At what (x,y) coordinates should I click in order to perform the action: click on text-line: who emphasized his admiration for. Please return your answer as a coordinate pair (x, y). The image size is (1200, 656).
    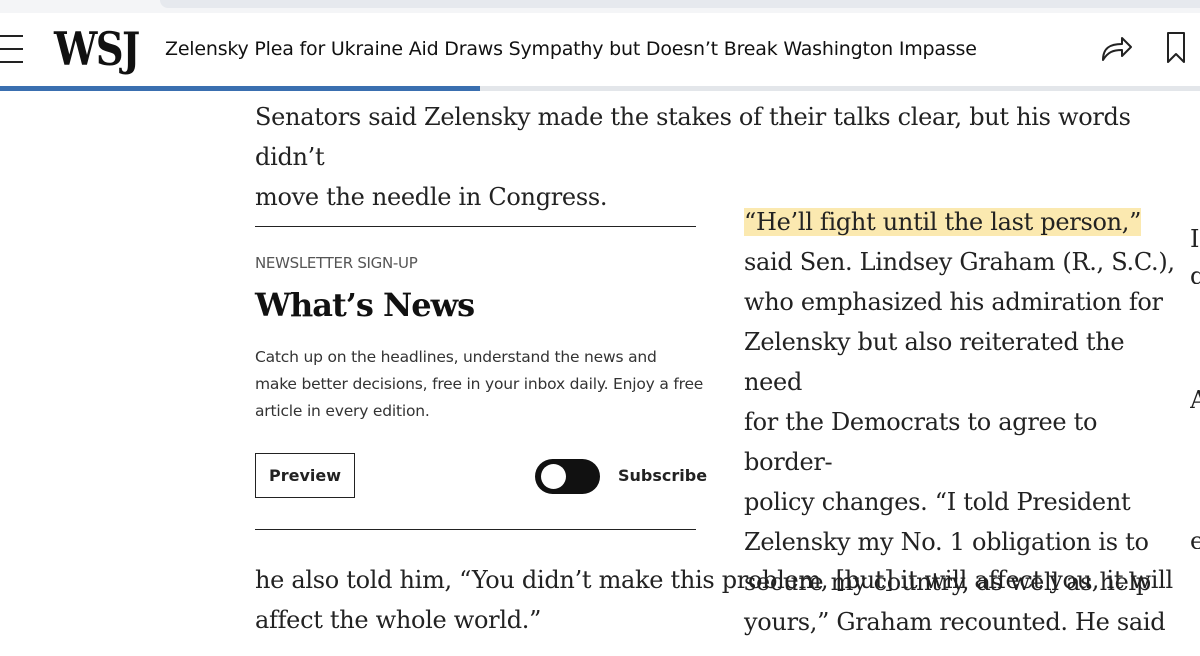
    Looking at the image, I should click on (953, 302).